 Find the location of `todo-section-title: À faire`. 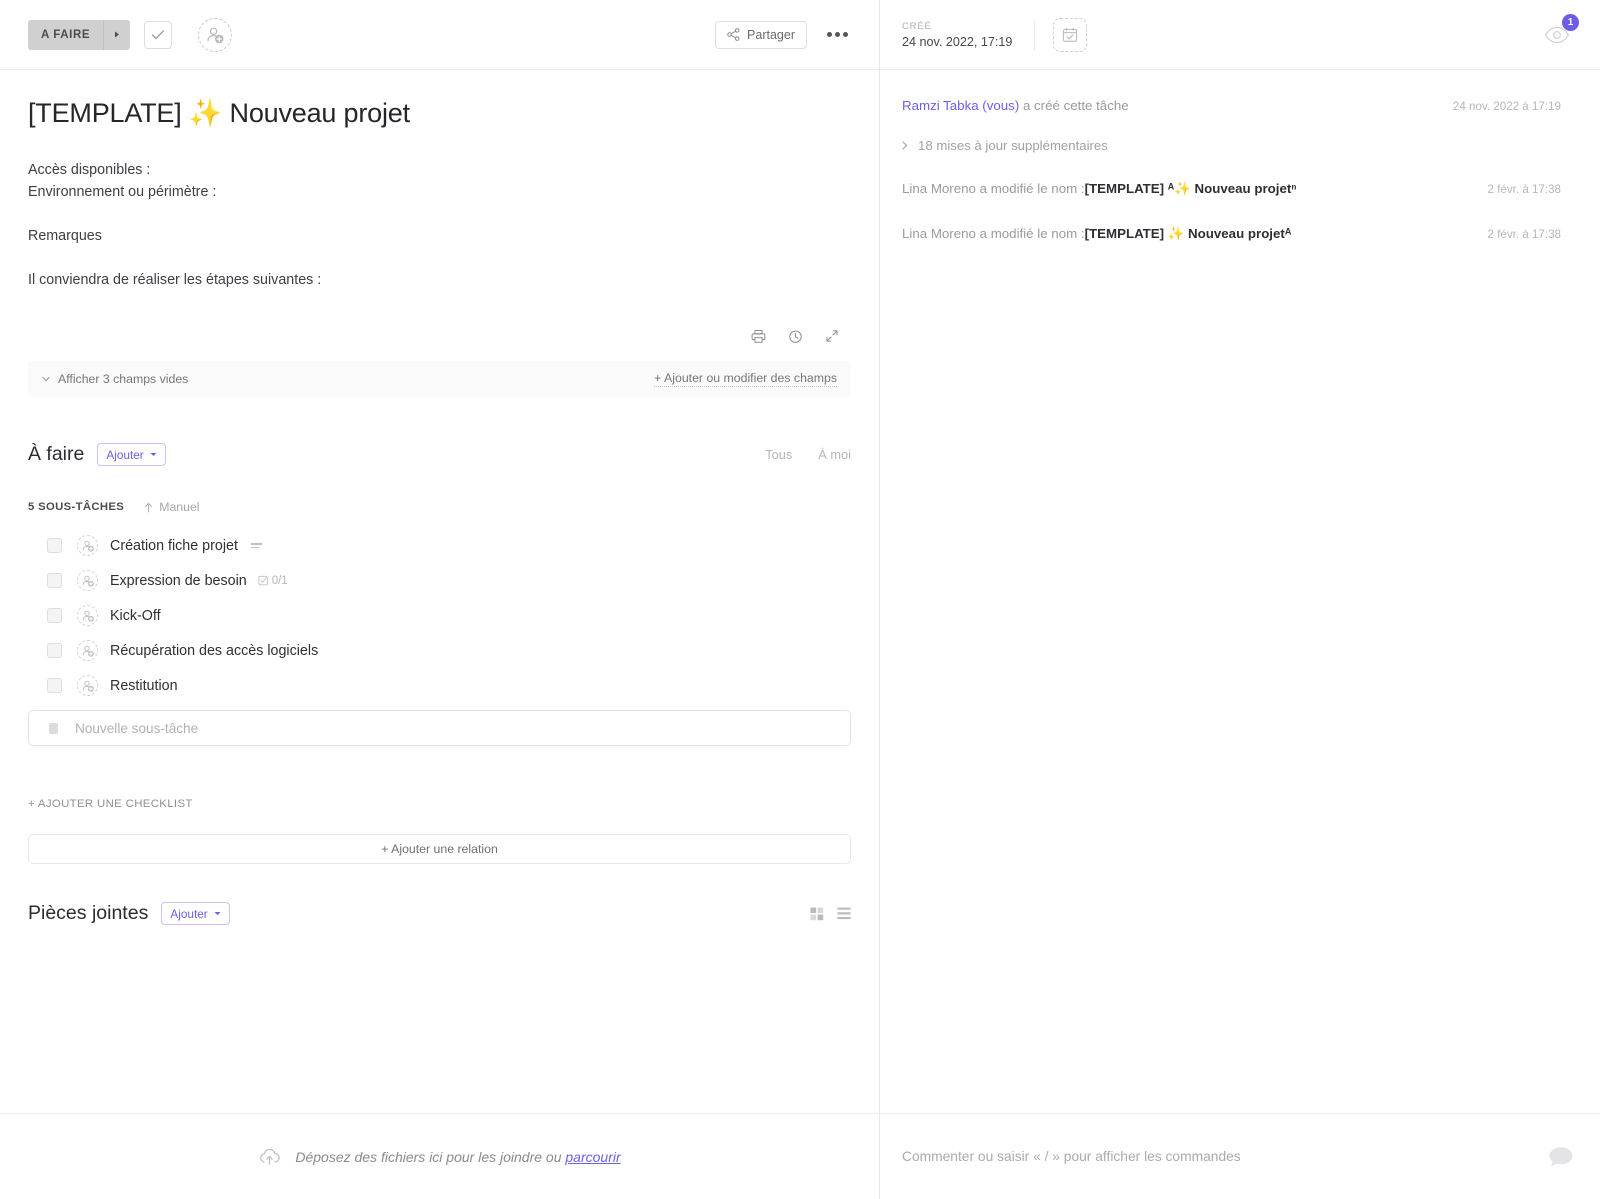

todo-section-title: À faire is located at coordinates (56, 454).